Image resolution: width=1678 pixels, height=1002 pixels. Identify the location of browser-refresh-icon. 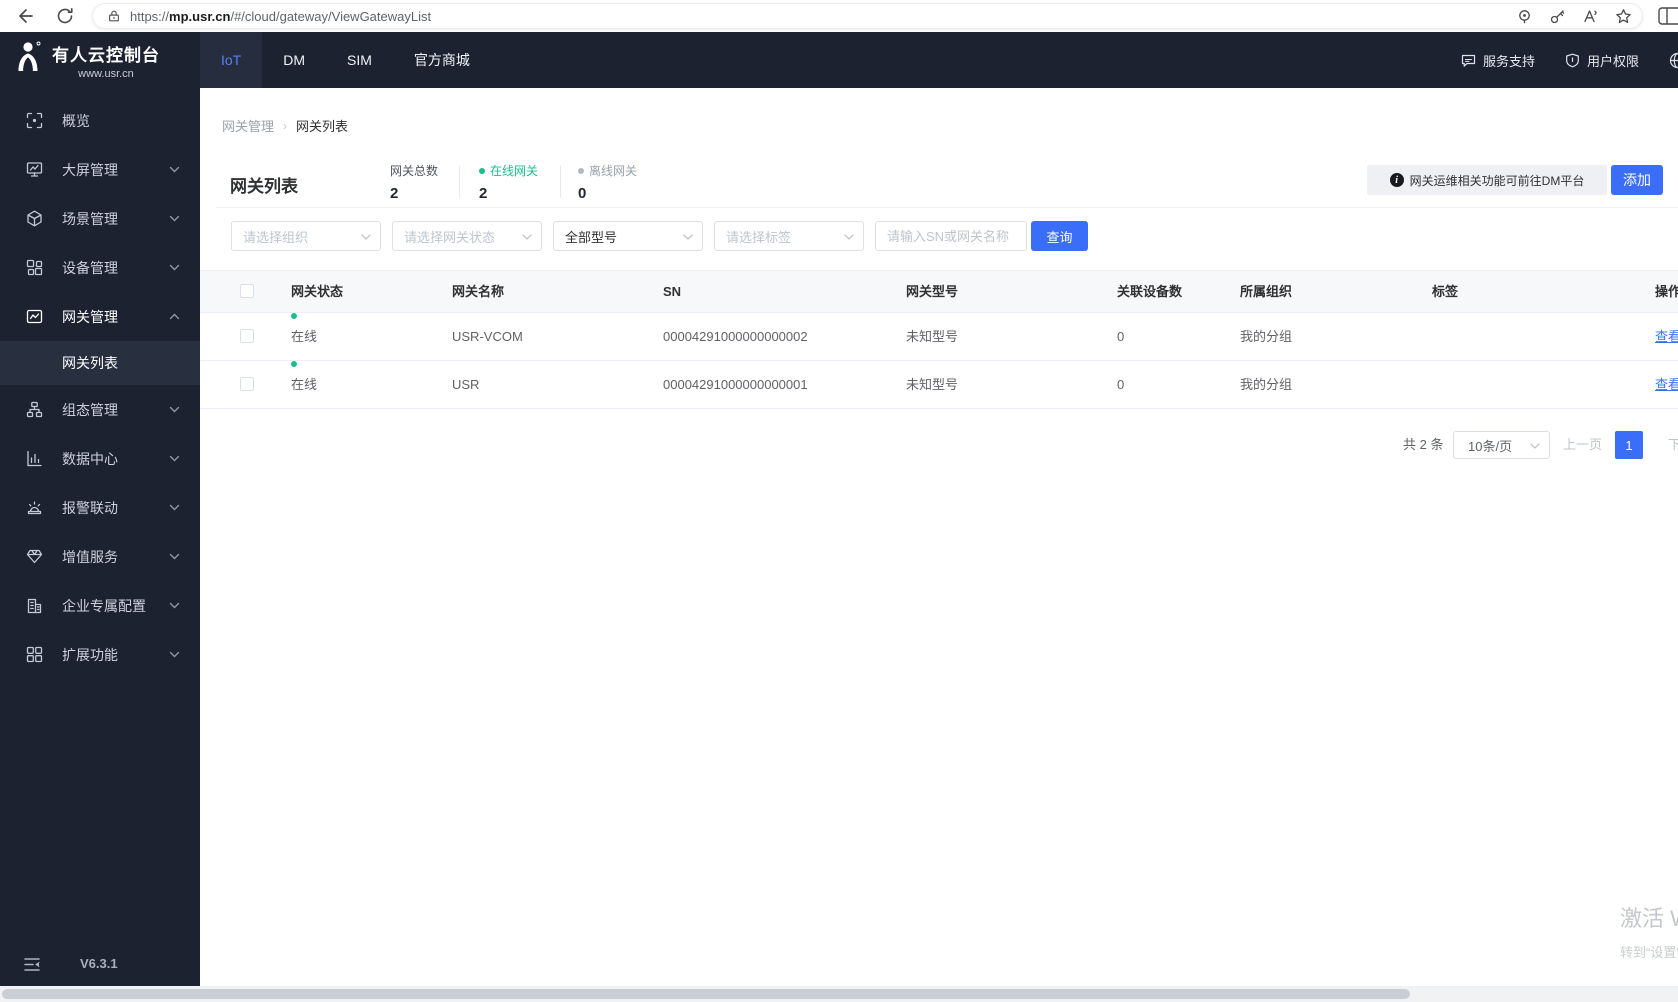
(65, 16).